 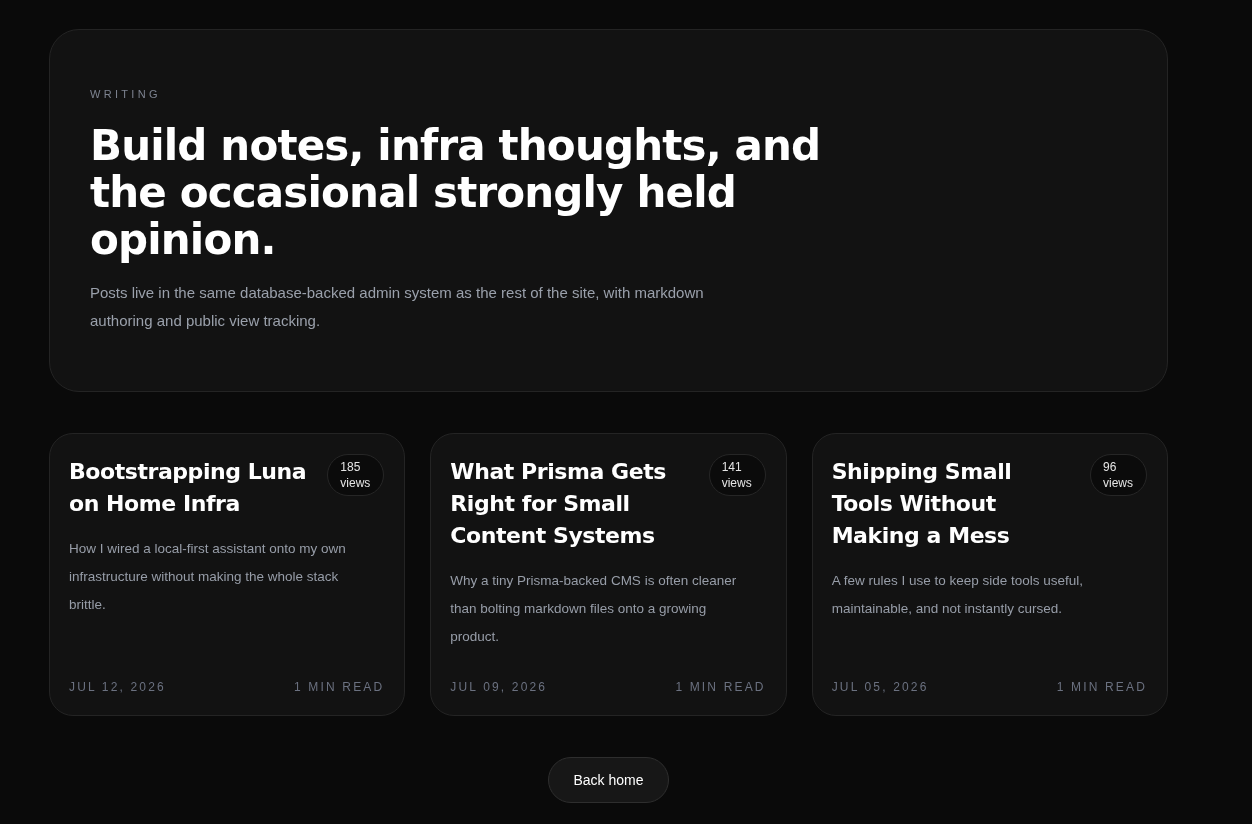 What do you see at coordinates (1118, 475) in the screenshot?
I see `view-count: 96 views` at bounding box center [1118, 475].